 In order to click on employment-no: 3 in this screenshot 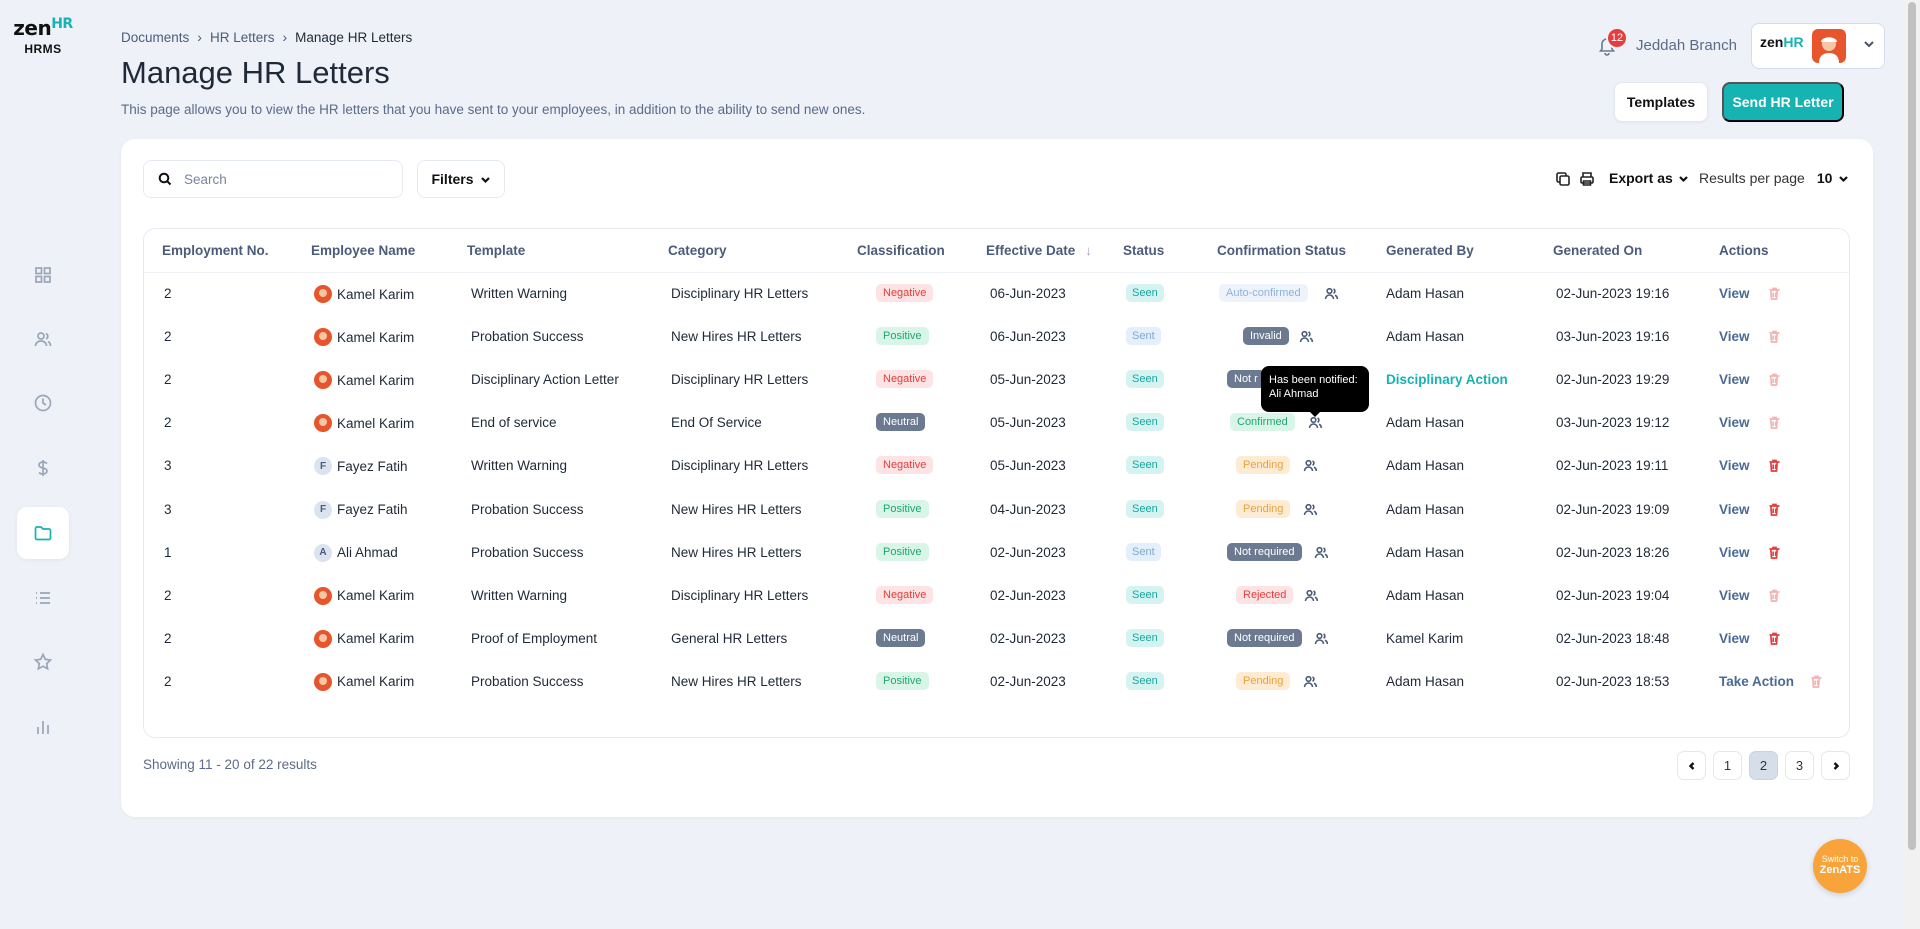, I will do `click(168, 509)`.